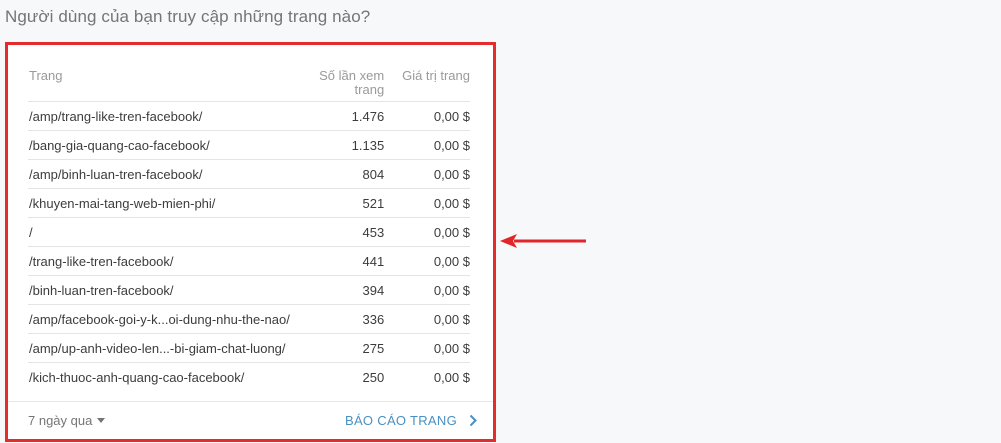  I want to click on page-path: /, so click(31, 232).